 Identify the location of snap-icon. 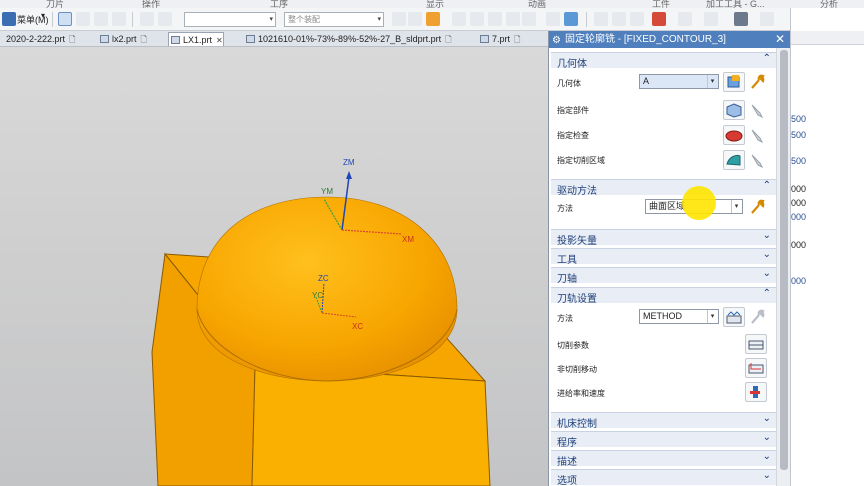
(83, 19).